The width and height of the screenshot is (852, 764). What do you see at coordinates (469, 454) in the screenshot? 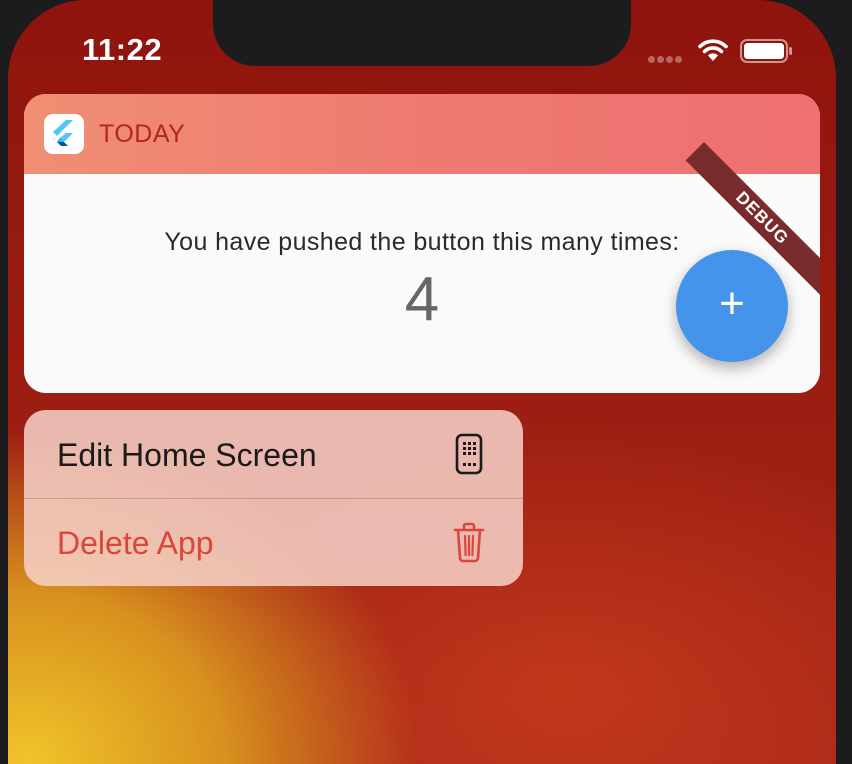
I see `apps-phone-icon` at bounding box center [469, 454].